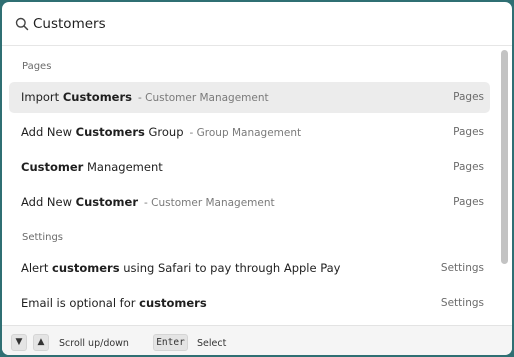  I want to click on scroll-thumb, so click(504, 157).